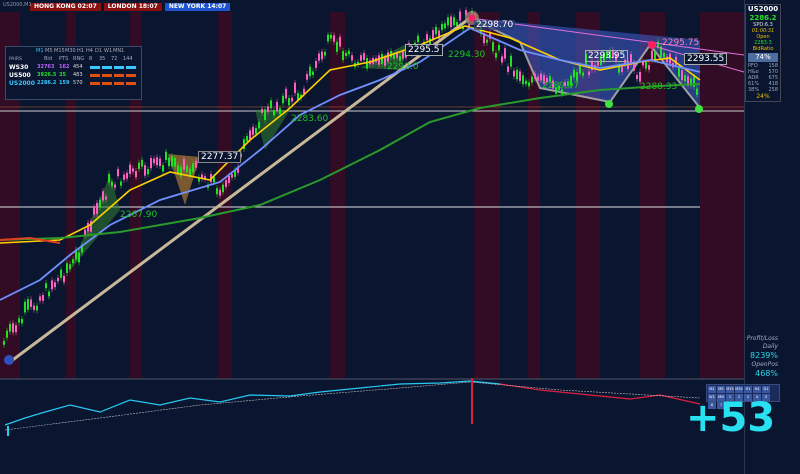 This screenshot has height=474, width=800. I want to click on pl-open-label: OpenPos, so click(764, 364).